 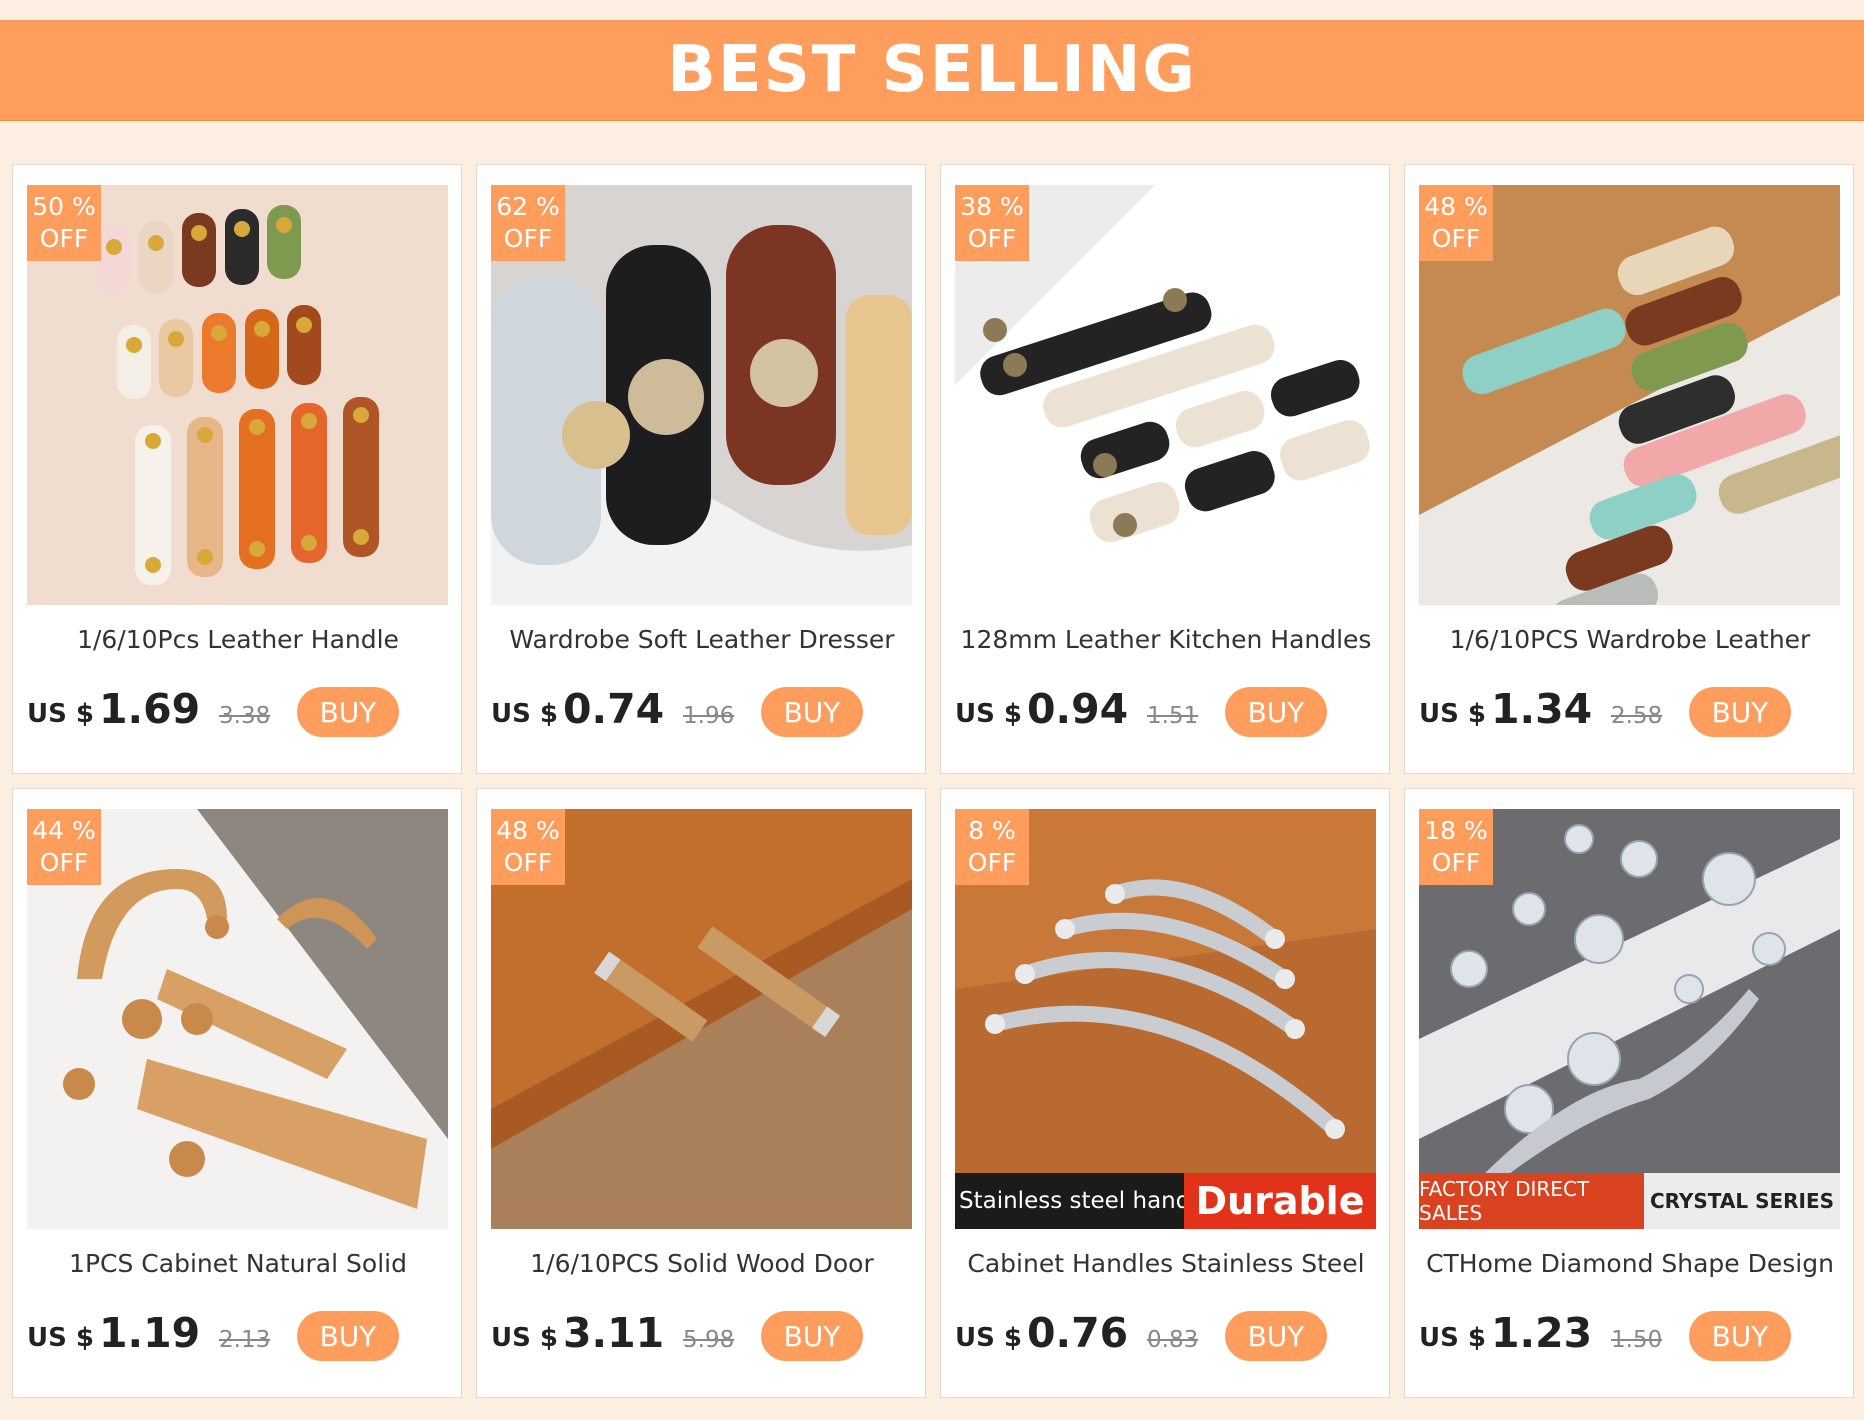 I want to click on price-row: US $ 0.74 1.96 BUY, so click(x=706, y=715).